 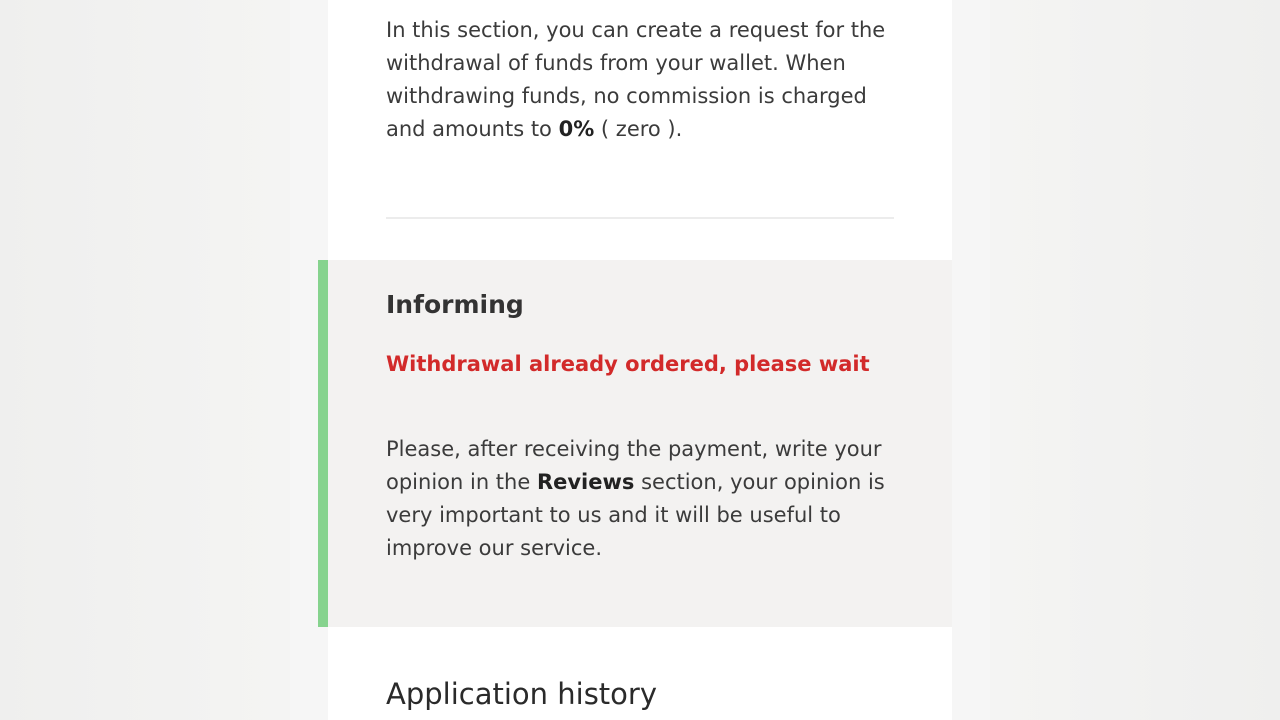 What do you see at coordinates (521, 694) in the screenshot?
I see `application-history-title: Application history` at bounding box center [521, 694].